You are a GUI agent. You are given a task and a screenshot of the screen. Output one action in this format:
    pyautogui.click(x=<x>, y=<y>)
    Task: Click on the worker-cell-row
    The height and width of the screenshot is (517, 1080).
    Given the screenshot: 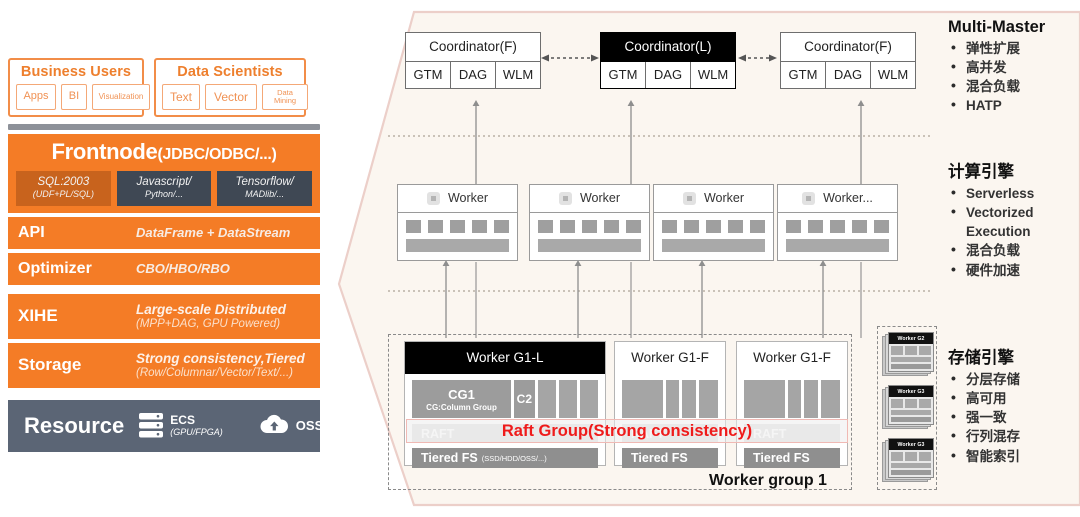 What is the action you would take?
    pyautogui.click(x=457, y=226)
    